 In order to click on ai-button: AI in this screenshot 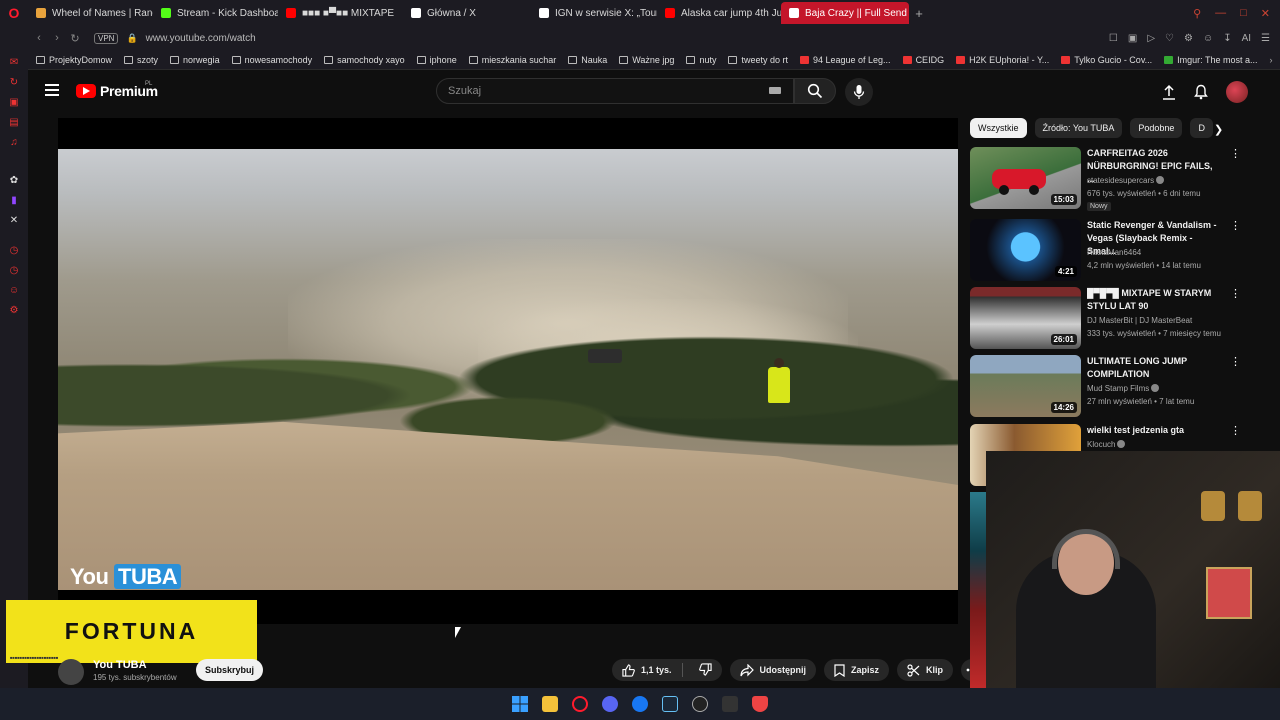, I will do `click(1246, 38)`.